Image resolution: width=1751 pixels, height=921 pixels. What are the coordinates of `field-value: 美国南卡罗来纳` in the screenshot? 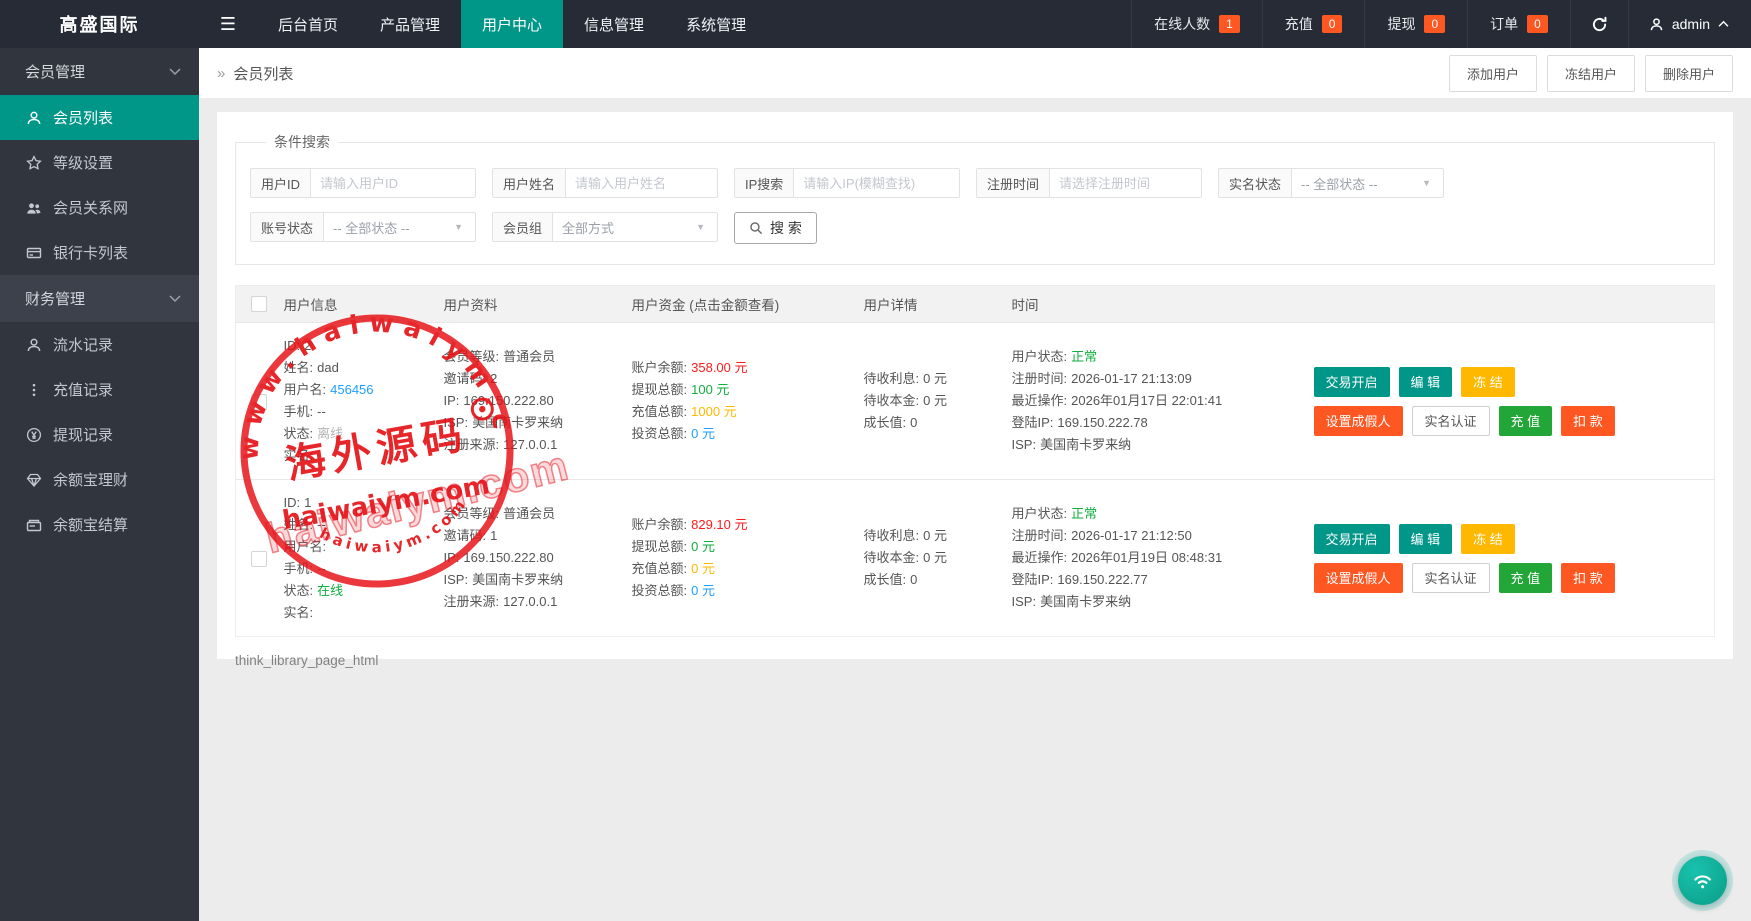 It's located at (518, 422).